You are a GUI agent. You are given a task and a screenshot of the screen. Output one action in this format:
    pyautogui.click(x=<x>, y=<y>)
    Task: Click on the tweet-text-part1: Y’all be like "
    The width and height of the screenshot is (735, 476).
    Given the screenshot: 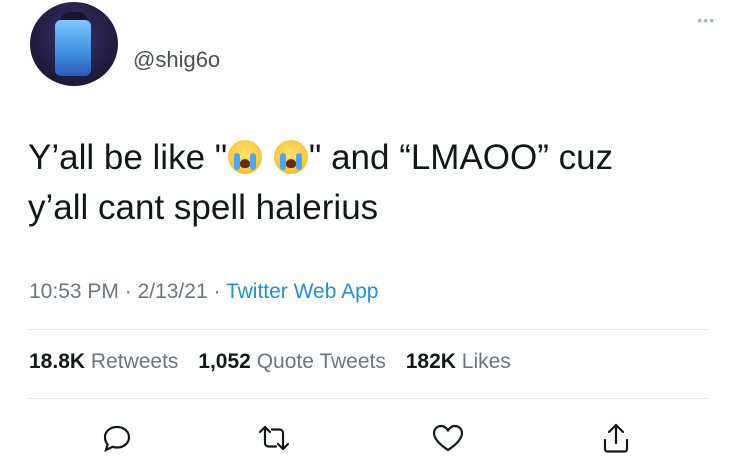 What is the action you would take?
    pyautogui.click(x=128, y=157)
    